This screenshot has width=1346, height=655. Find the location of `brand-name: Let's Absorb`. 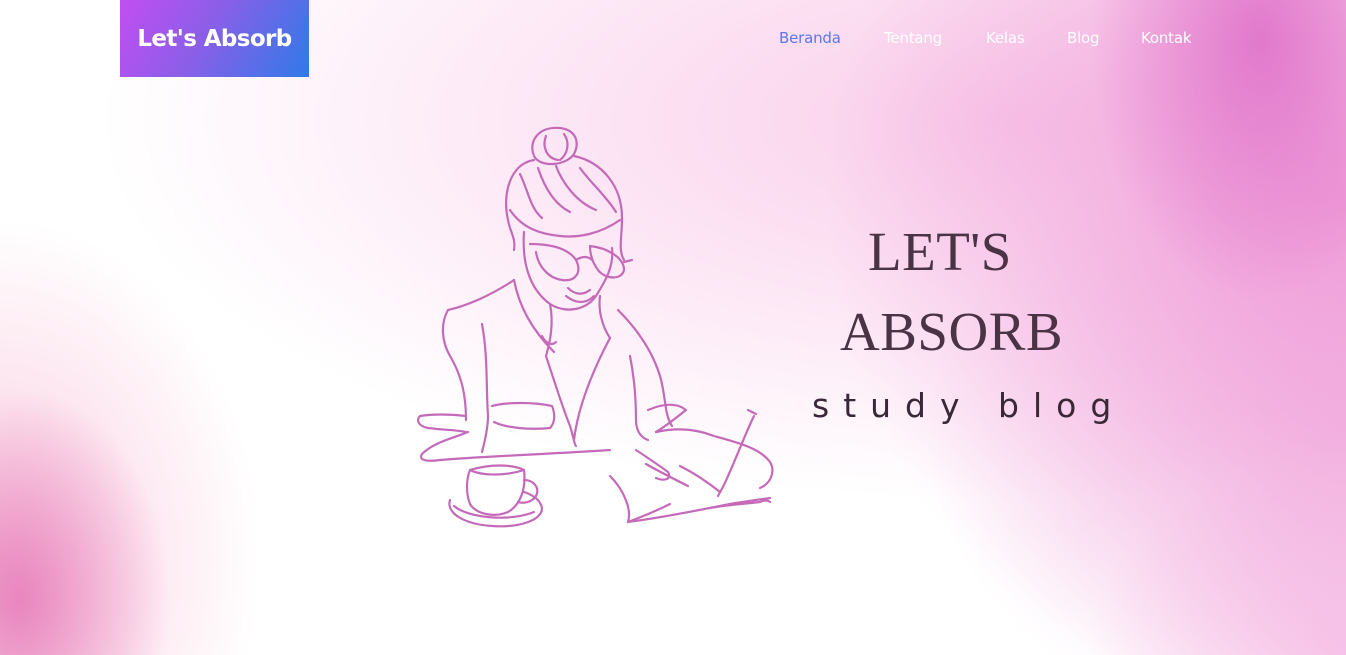

brand-name: Let's Absorb is located at coordinates (214, 38).